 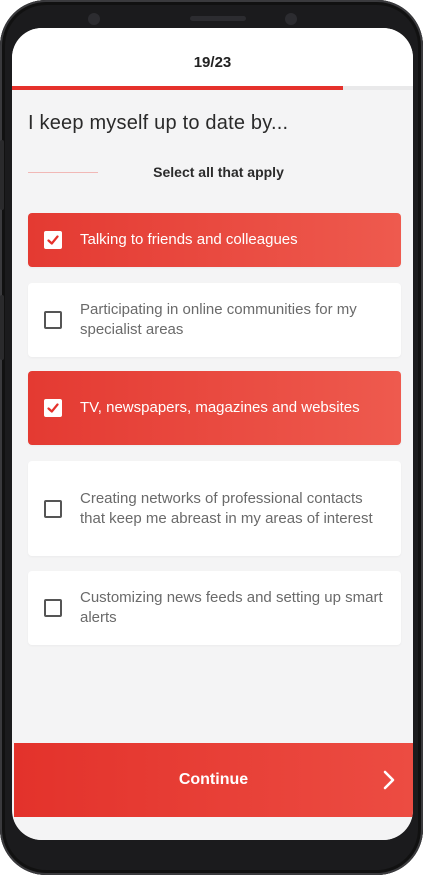 I want to click on header: 19/23, so click(x=212, y=57).